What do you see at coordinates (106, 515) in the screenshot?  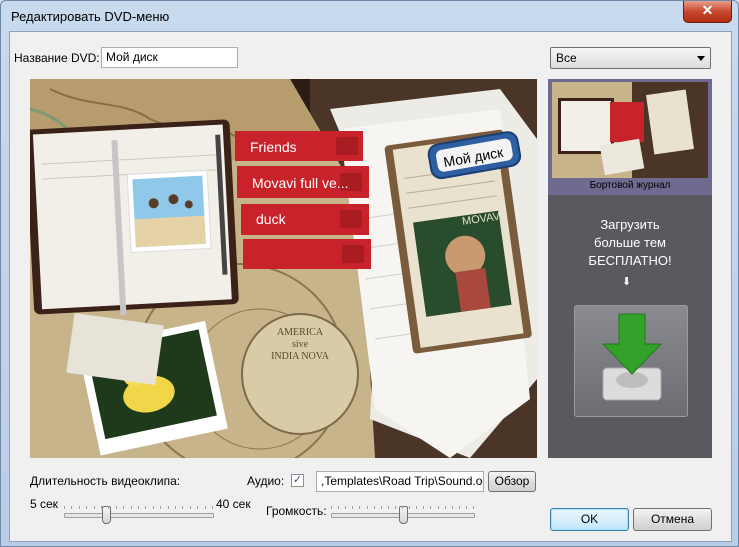 I see `clip-duration-thumb` at bounding box center [106, 515].